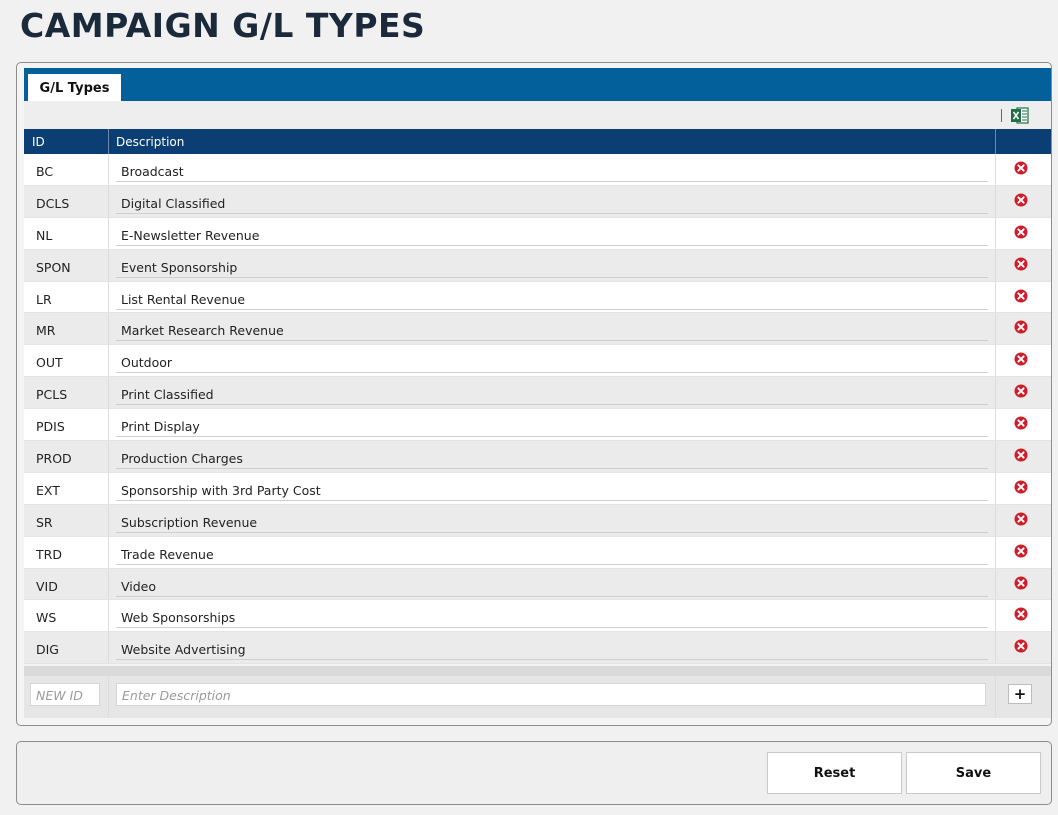 The width and height of the screenshot is (1058, 815). Describe the element at coordinates (552, 170) in the screenshot. I see `row-description-input: Broadcast` at that location.